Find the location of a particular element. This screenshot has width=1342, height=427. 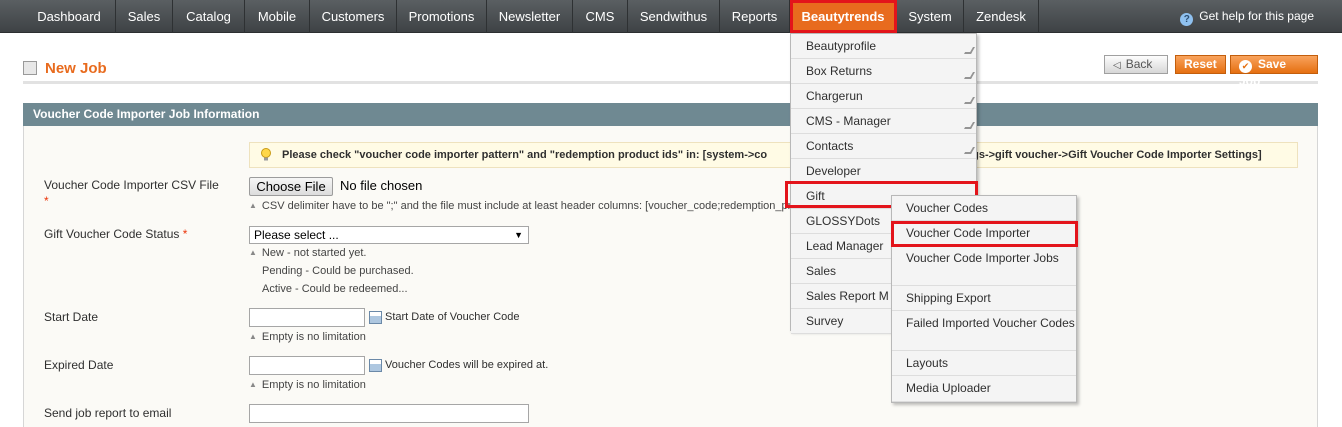

expired-date-input is located at coordinates (307, 365).